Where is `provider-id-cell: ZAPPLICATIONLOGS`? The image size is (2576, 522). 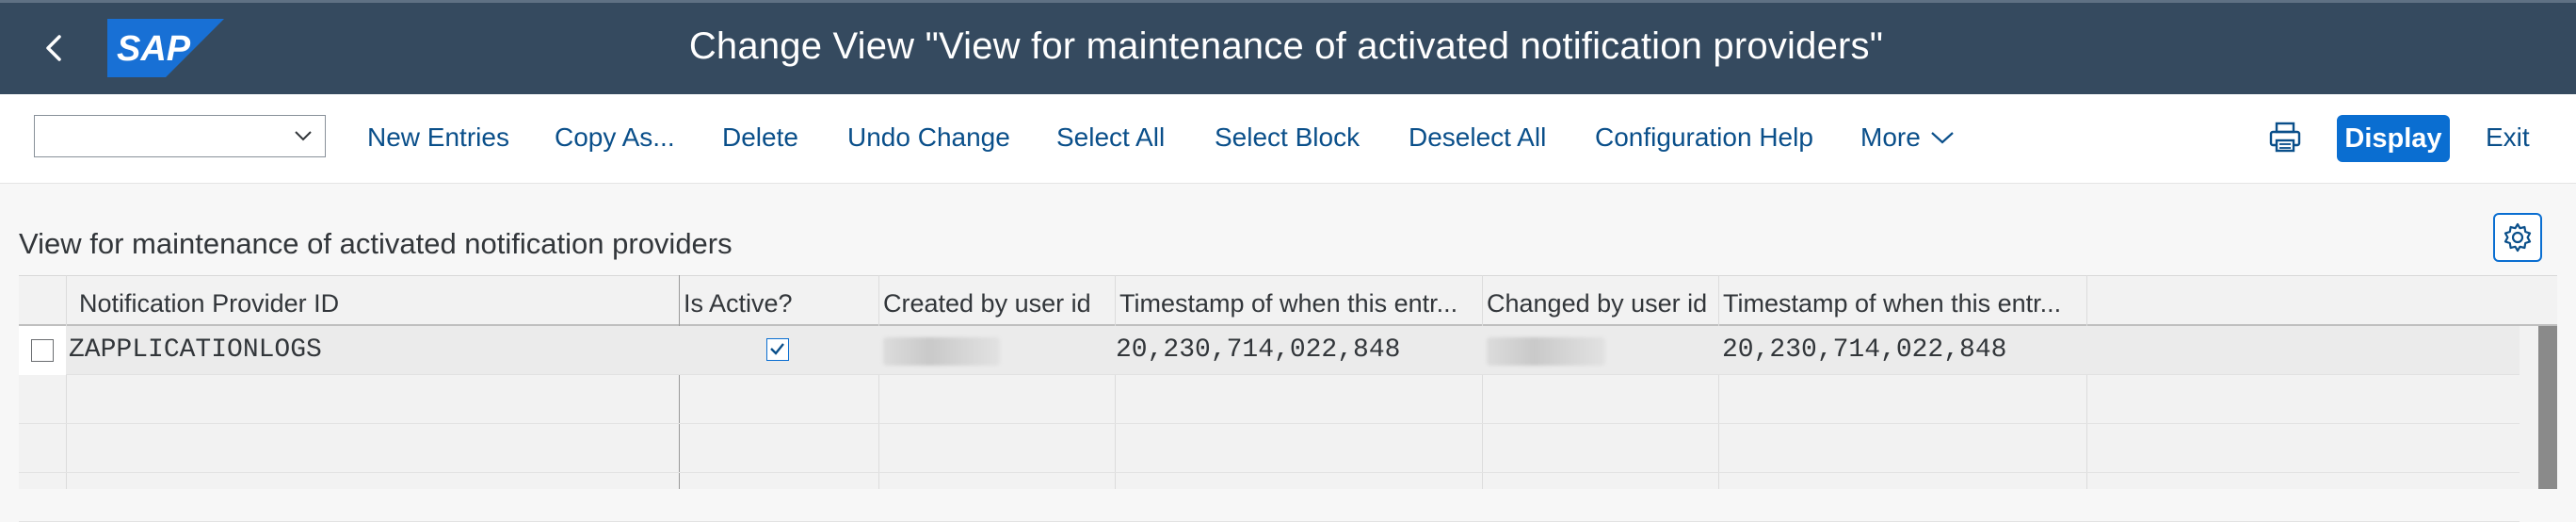 provider-id-cell: ZAPPLICATIONLOGS is located at coordinates (195, 350).